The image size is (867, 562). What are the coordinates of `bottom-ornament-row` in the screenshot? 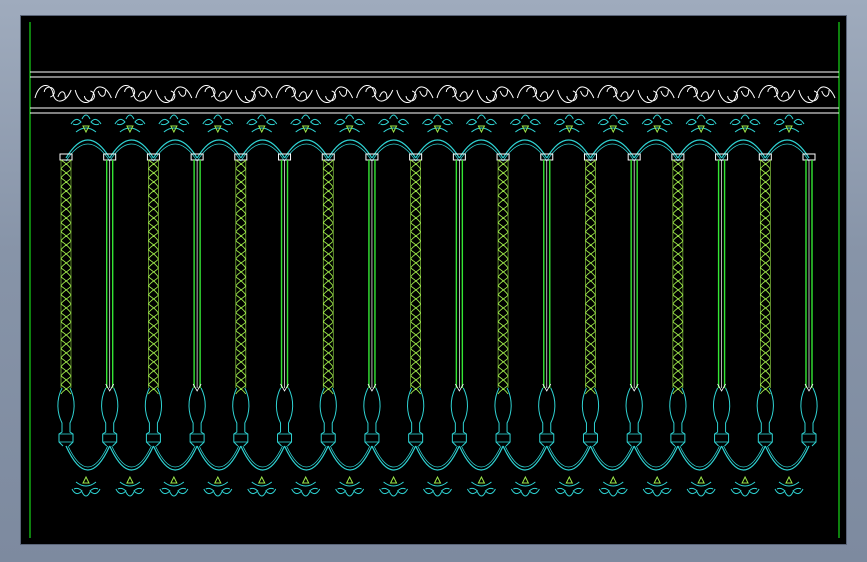 It's located at (437, 486).